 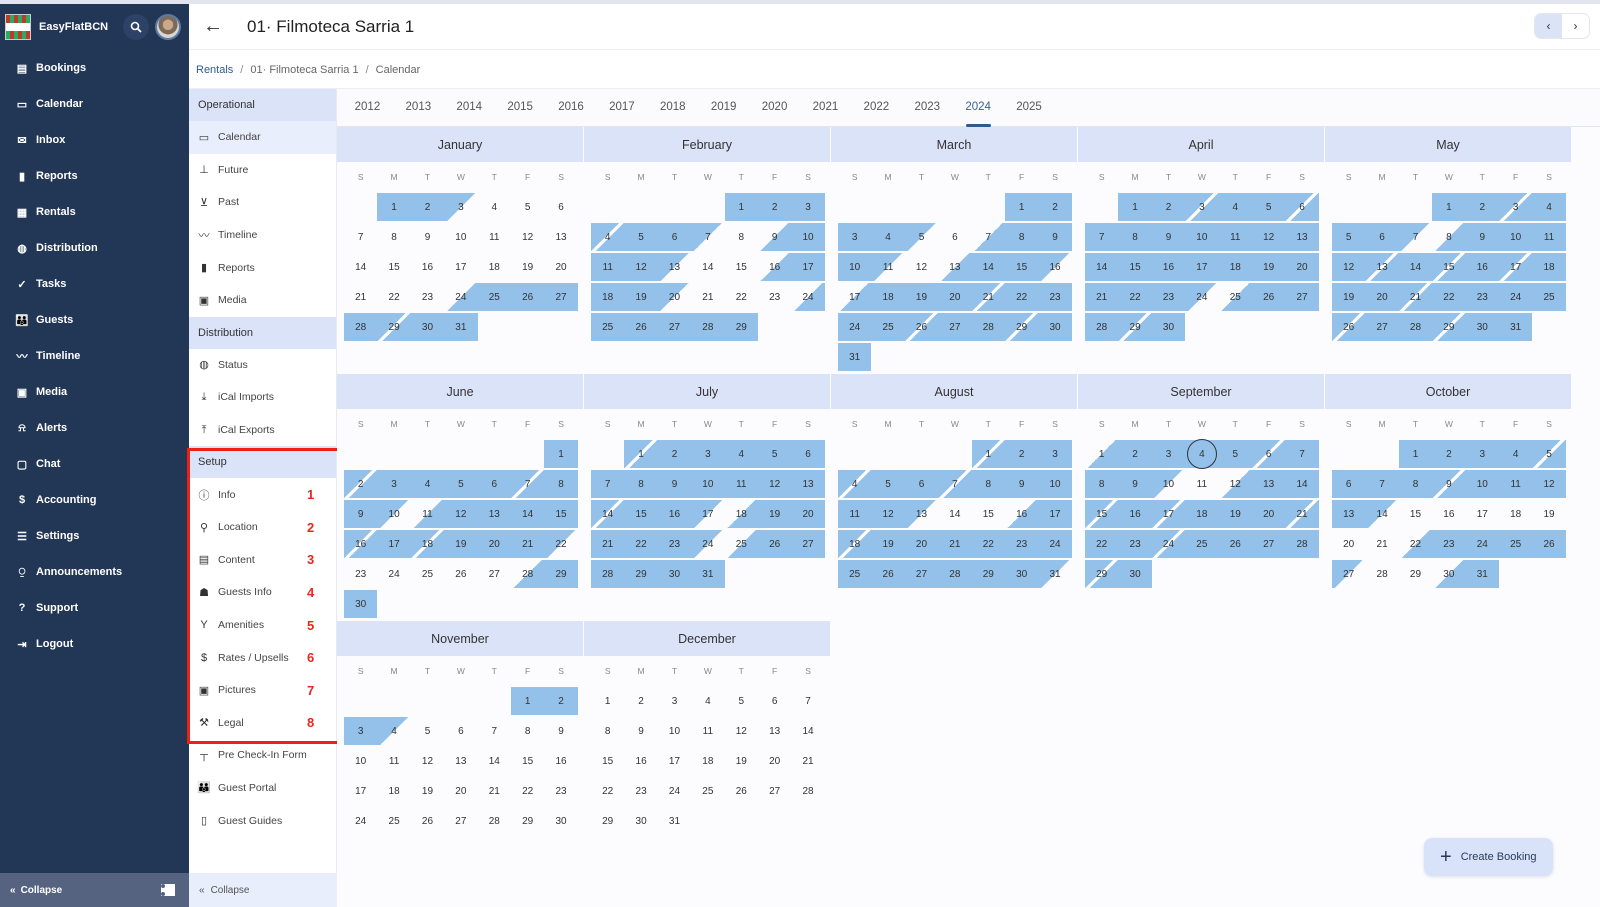 I want to click on year-tab-2014: 2014, so click(x=469, y=108).